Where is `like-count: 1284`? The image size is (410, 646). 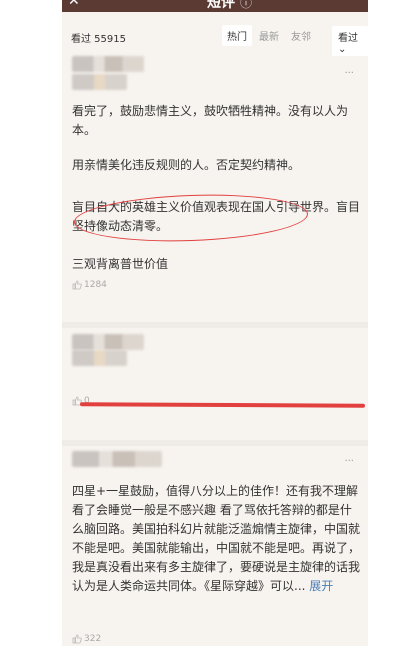
like-count: 1284 is located at coordinates (95, 285).